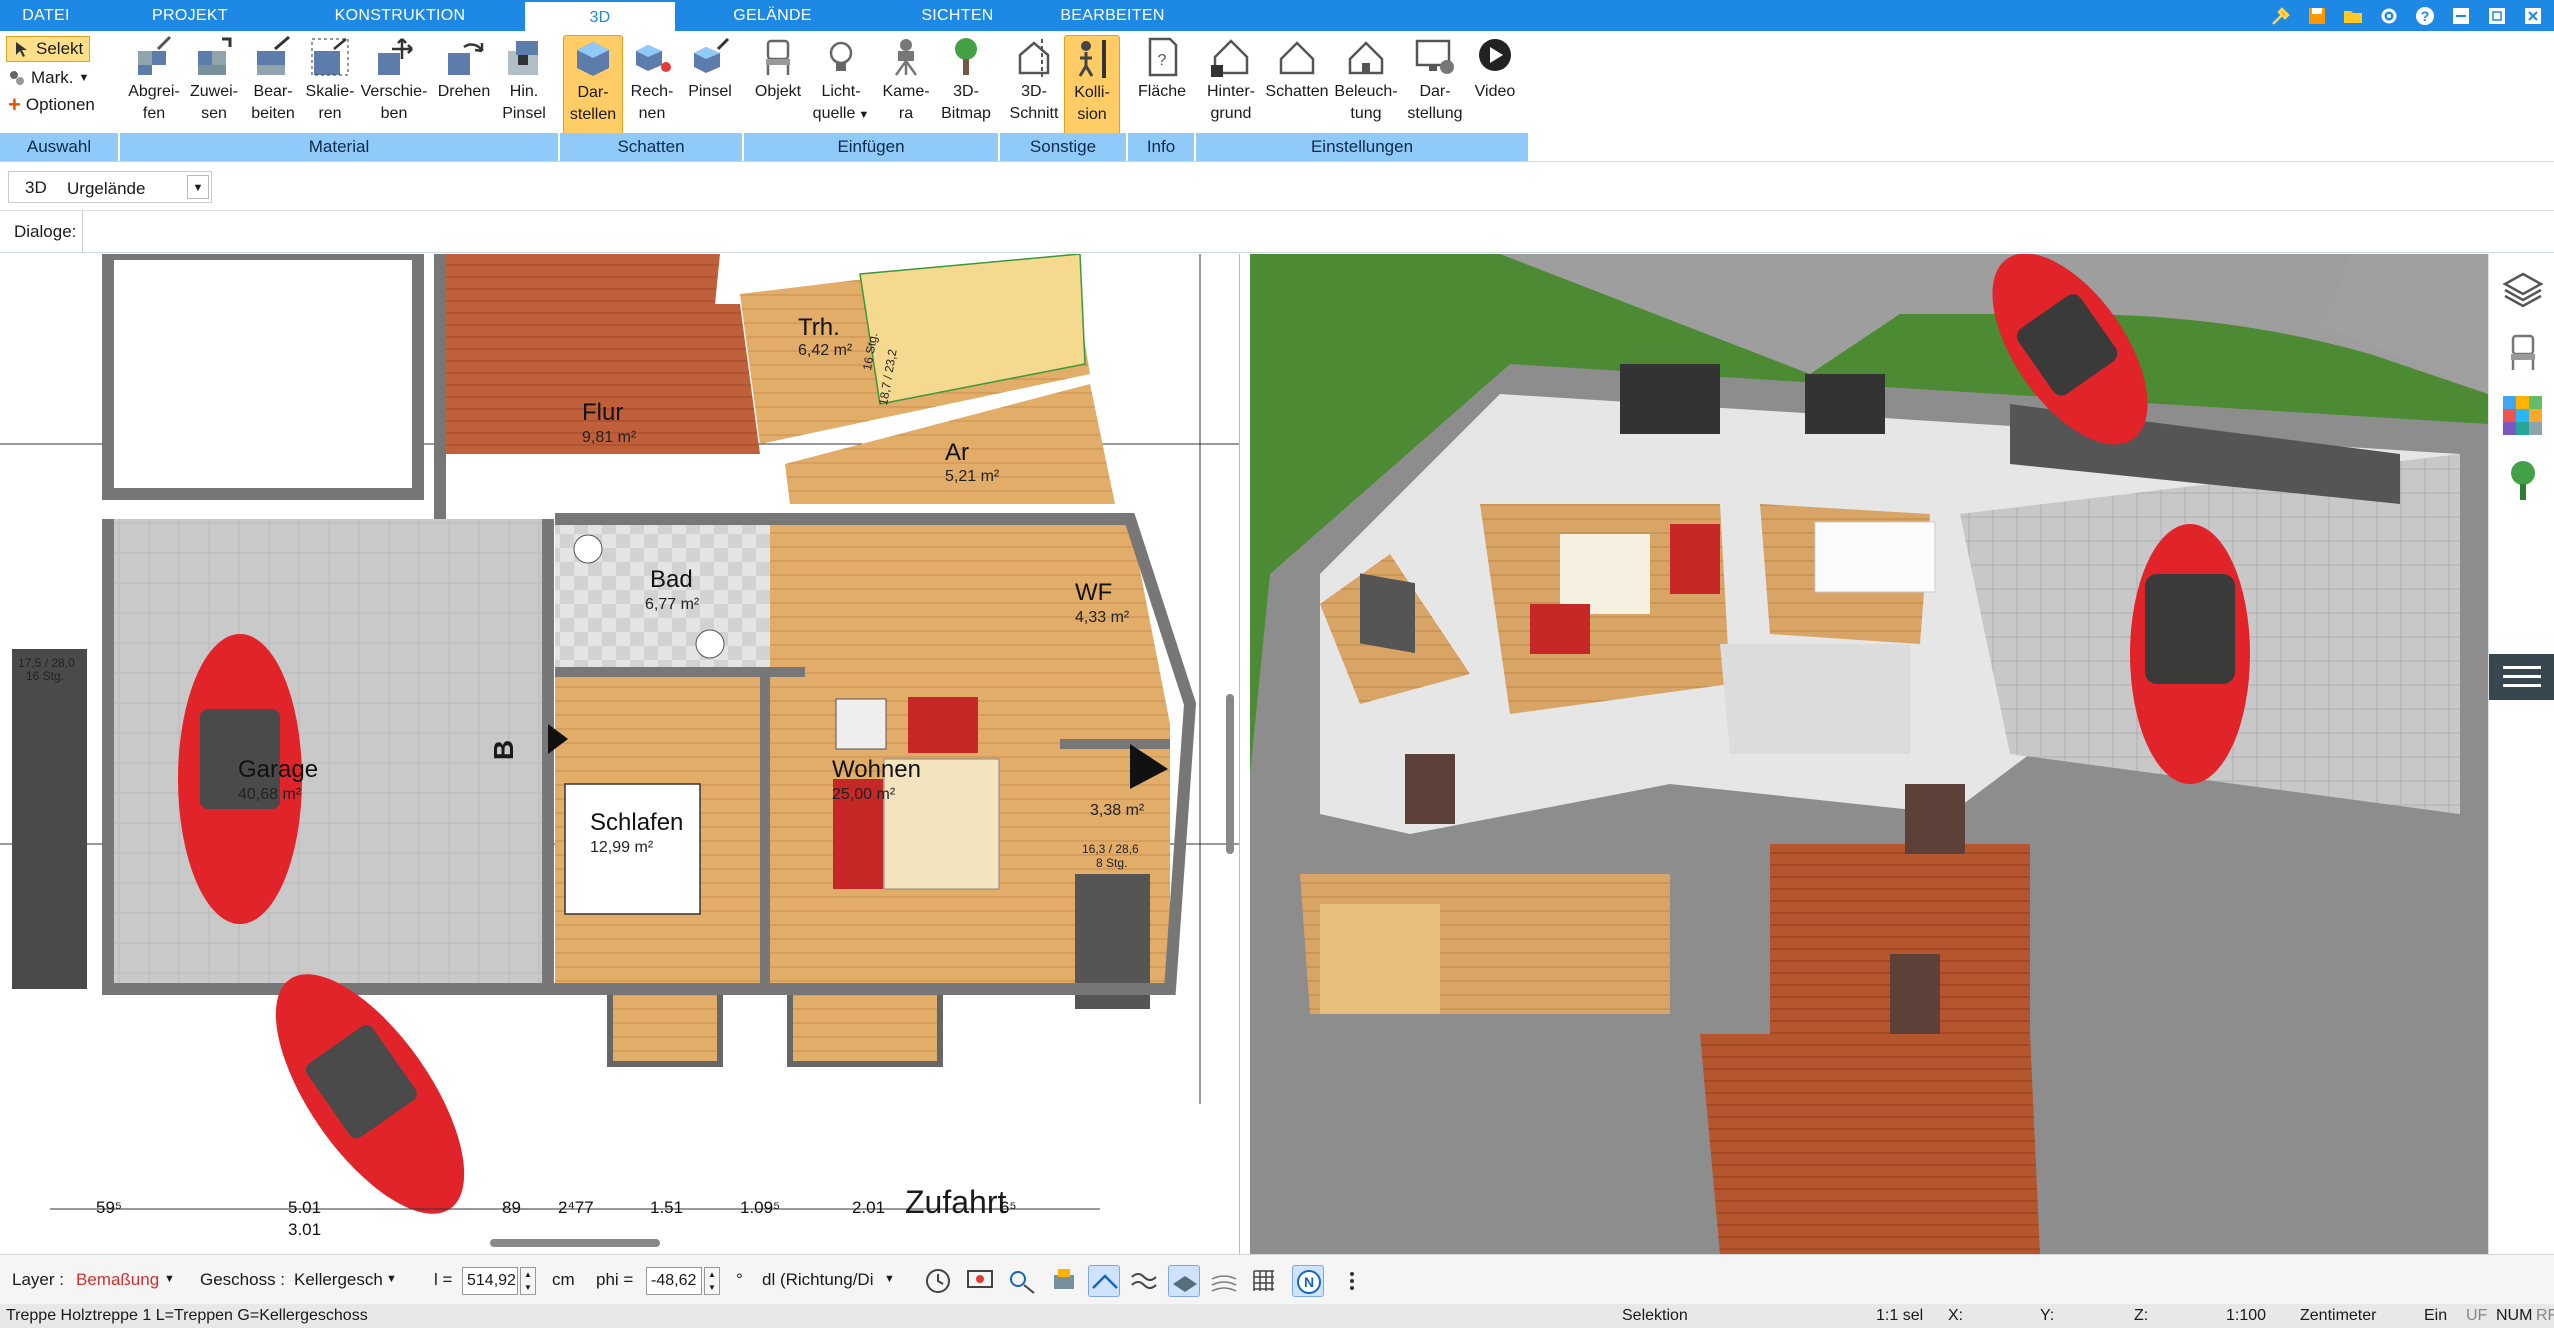 The image size is (2554, 1328). I want to click on schatten-rechnen-button: Rech-nen, so click(652, 80).